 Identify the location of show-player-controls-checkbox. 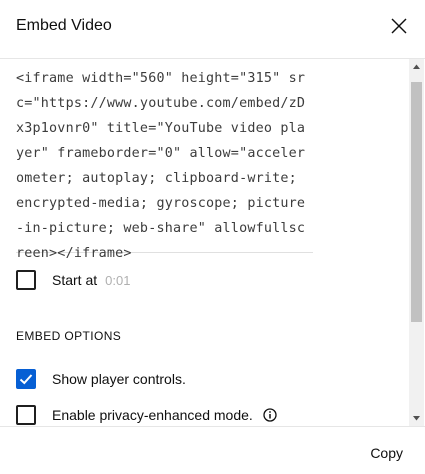
(26, 379).